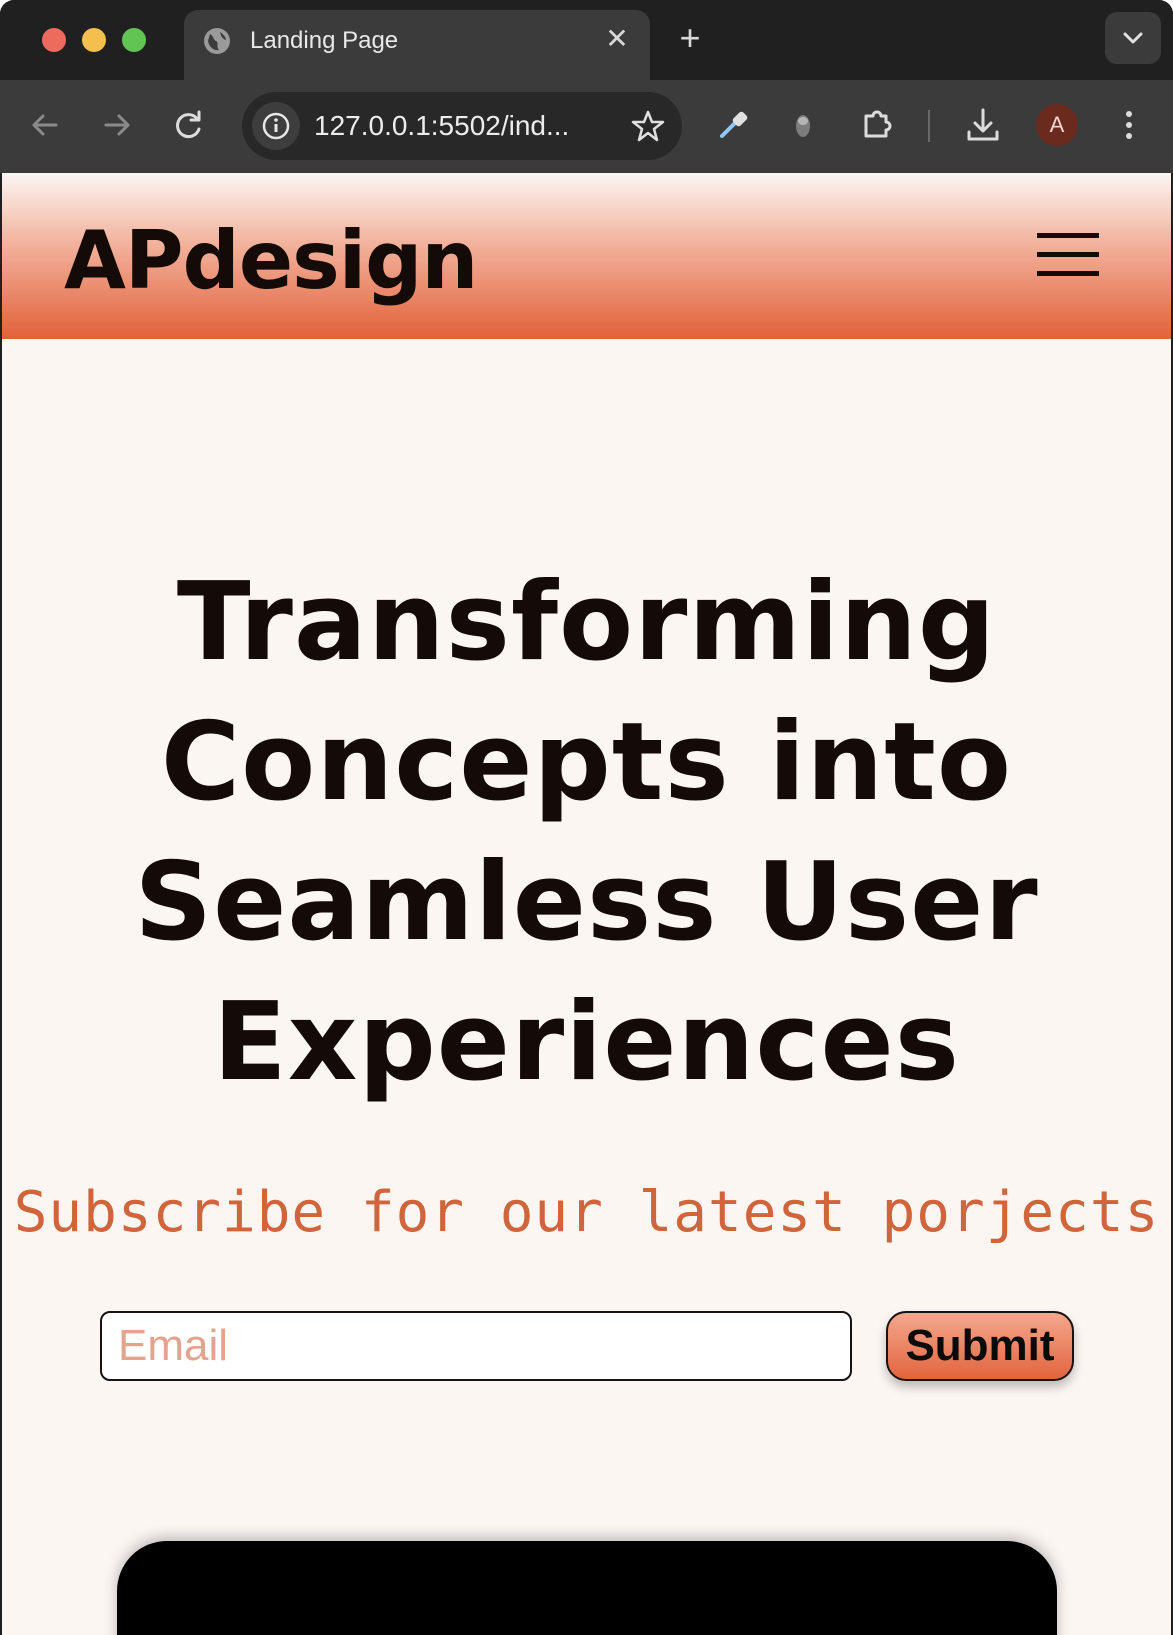 The width and height of the screenshot is (1173, 1635). I want to click on extension-puzzle-icon, so click(877, 125).